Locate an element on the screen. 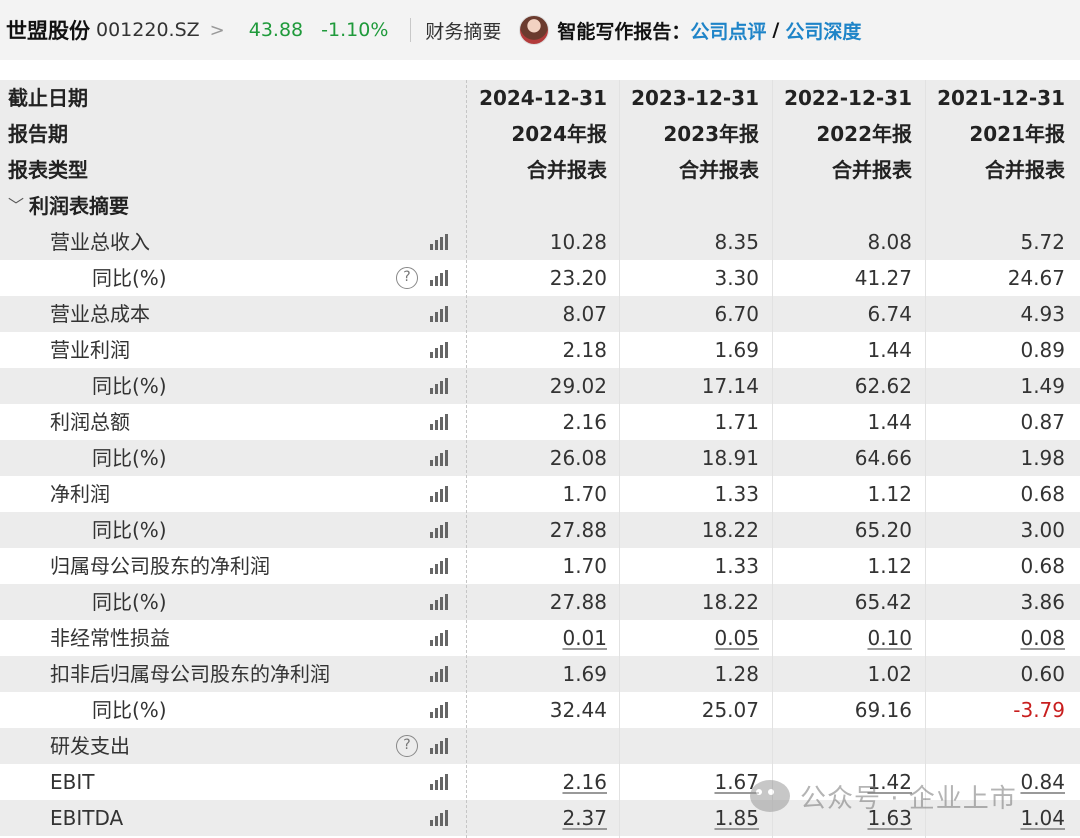  table-cell: 1.67 is located at coordinates (689, 782).